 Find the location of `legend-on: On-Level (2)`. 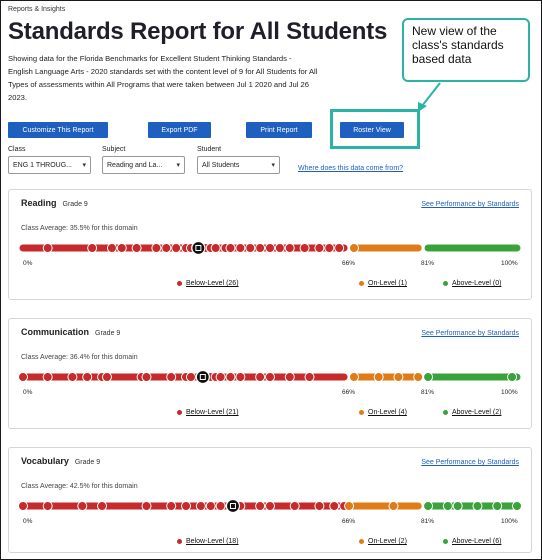

legend-on: On-Level (2) is located at coordinates (383, 541).